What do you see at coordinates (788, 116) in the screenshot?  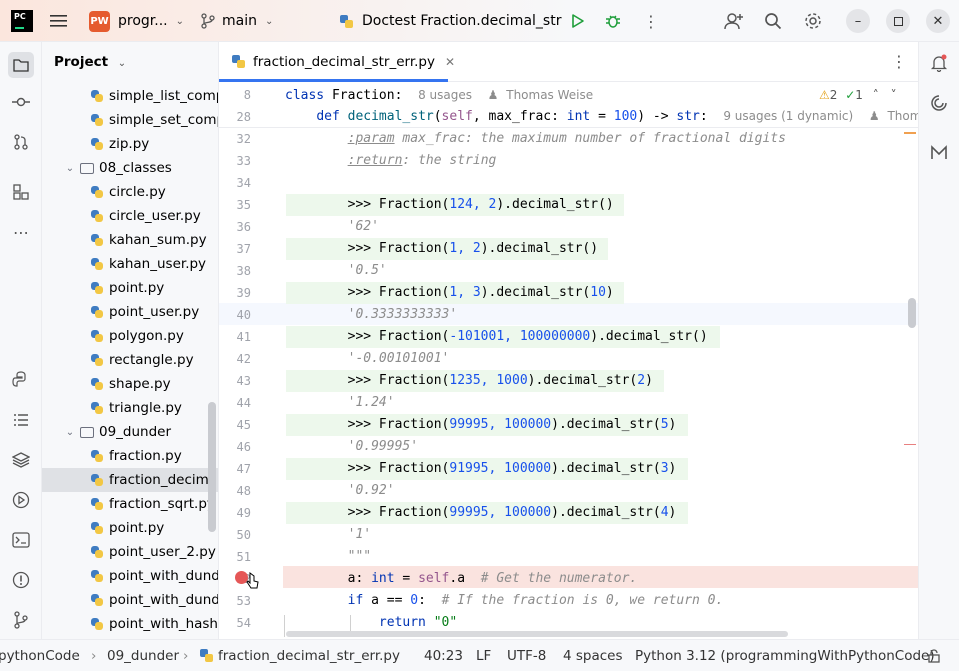 I see `usages-hint: 9 usages (1 dynamic)` at bounding box center [788, 116].